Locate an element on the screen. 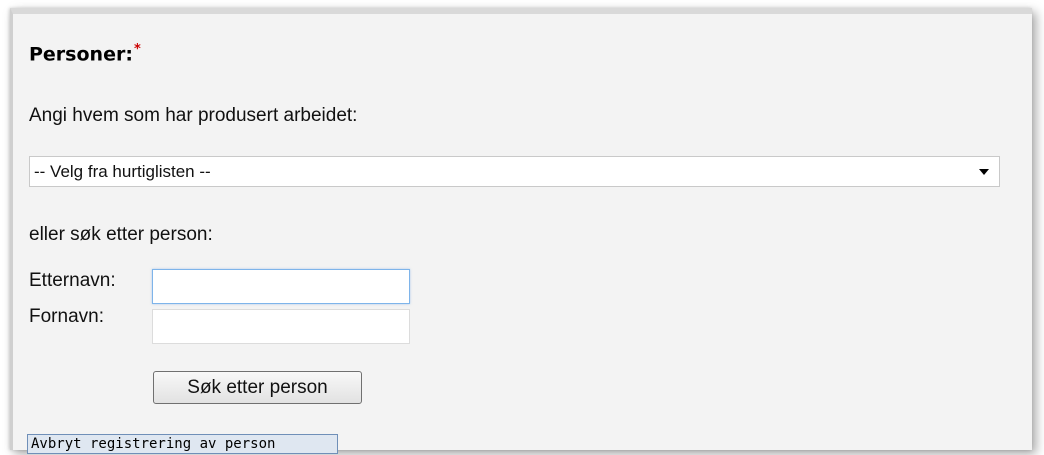 The height and width of the screenshot is (455, 1044). chevron-down-icon is located at coordinates (984, 172).